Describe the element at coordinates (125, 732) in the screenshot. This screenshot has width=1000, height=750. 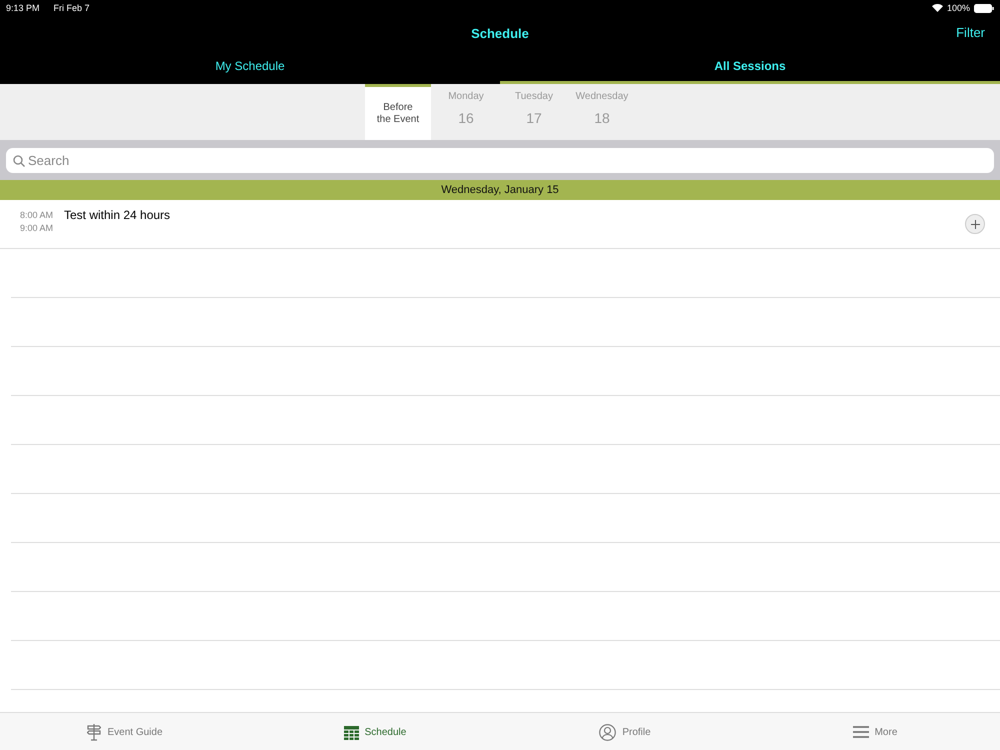
I see `tab-bar-item: Event Guide` at that location.